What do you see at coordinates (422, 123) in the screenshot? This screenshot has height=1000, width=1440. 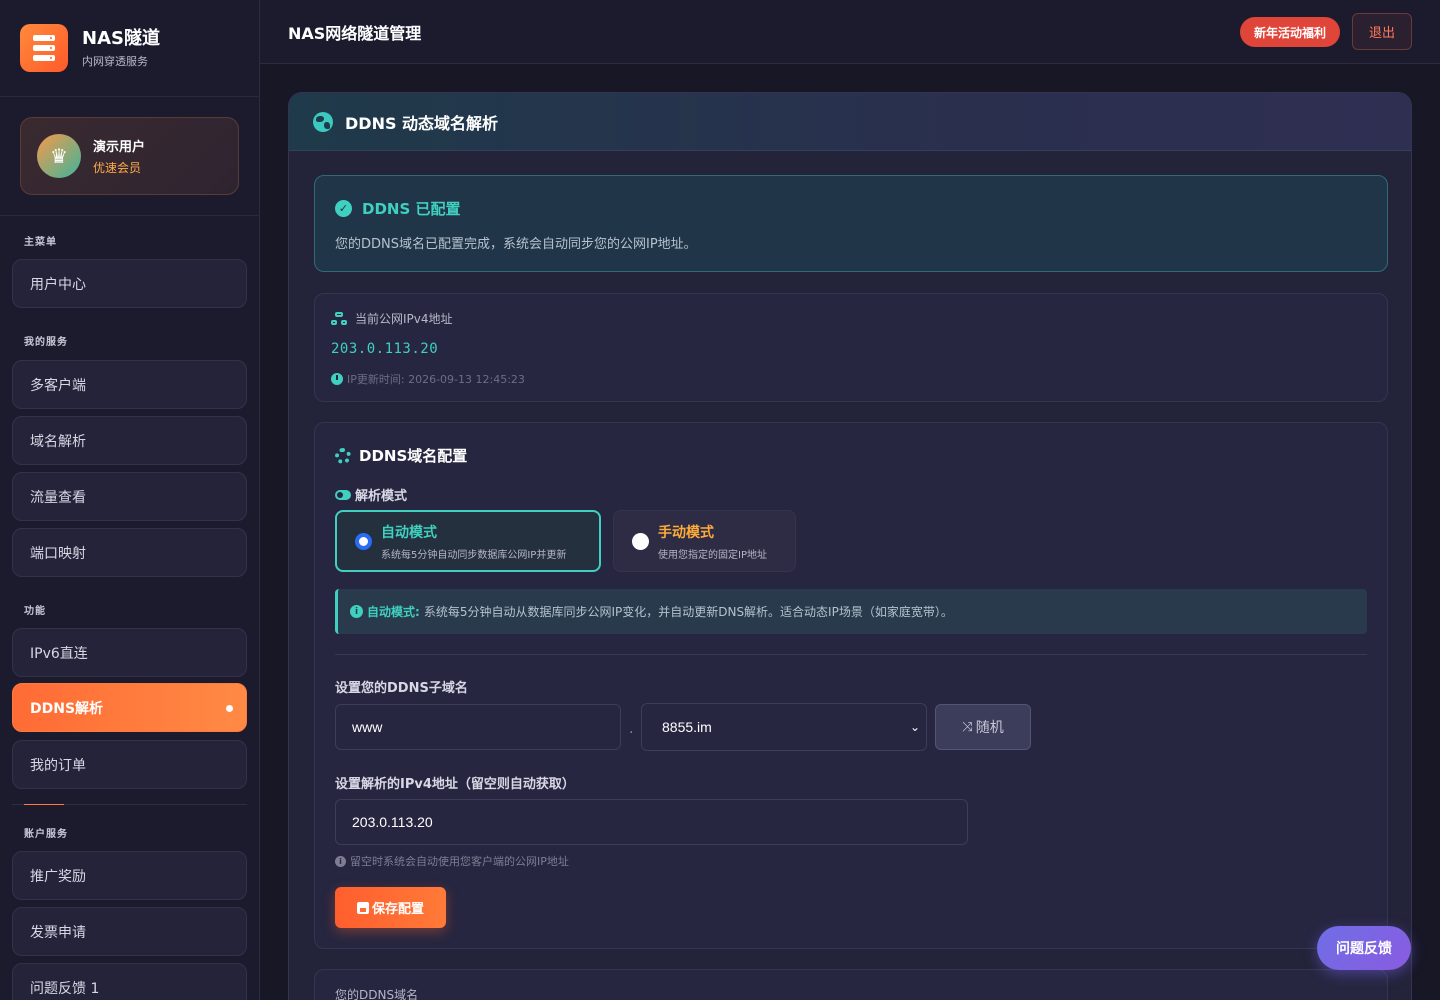 I see `panel-title: DDNS 动态域名解析` at bounding box center [422, 123].